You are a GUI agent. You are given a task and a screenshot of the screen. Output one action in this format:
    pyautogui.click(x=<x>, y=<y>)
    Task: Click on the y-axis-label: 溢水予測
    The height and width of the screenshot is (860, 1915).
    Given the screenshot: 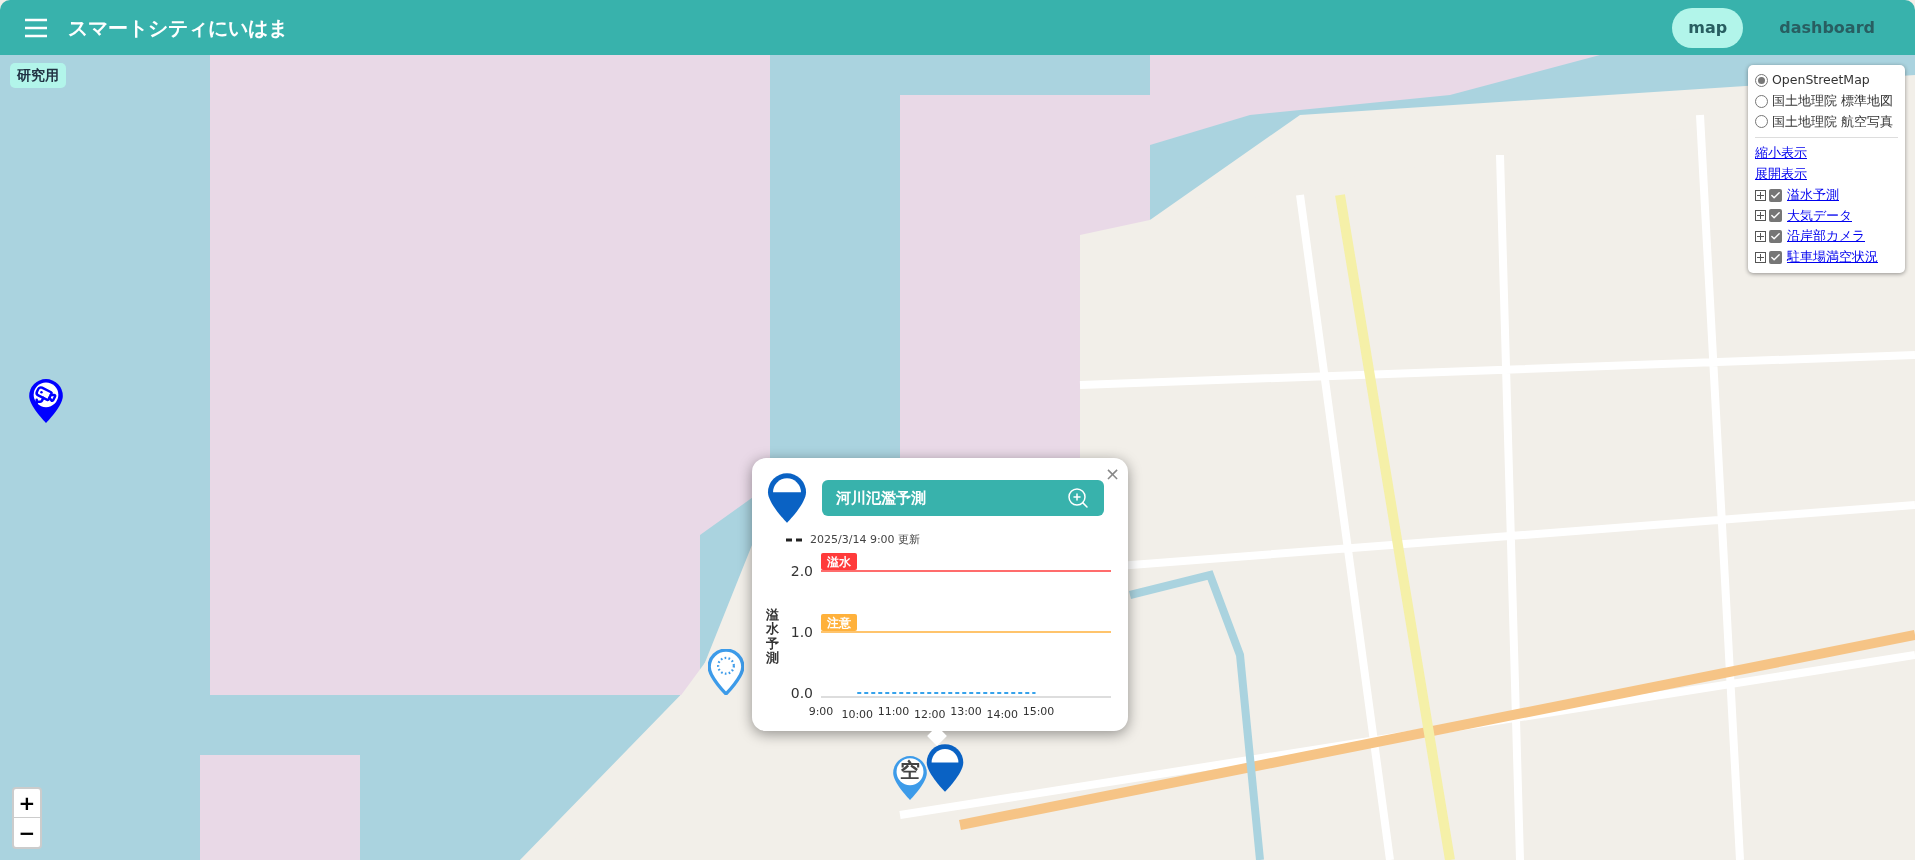 What is the action you would take?
    pyautogui.click(x=772, y=636)
    